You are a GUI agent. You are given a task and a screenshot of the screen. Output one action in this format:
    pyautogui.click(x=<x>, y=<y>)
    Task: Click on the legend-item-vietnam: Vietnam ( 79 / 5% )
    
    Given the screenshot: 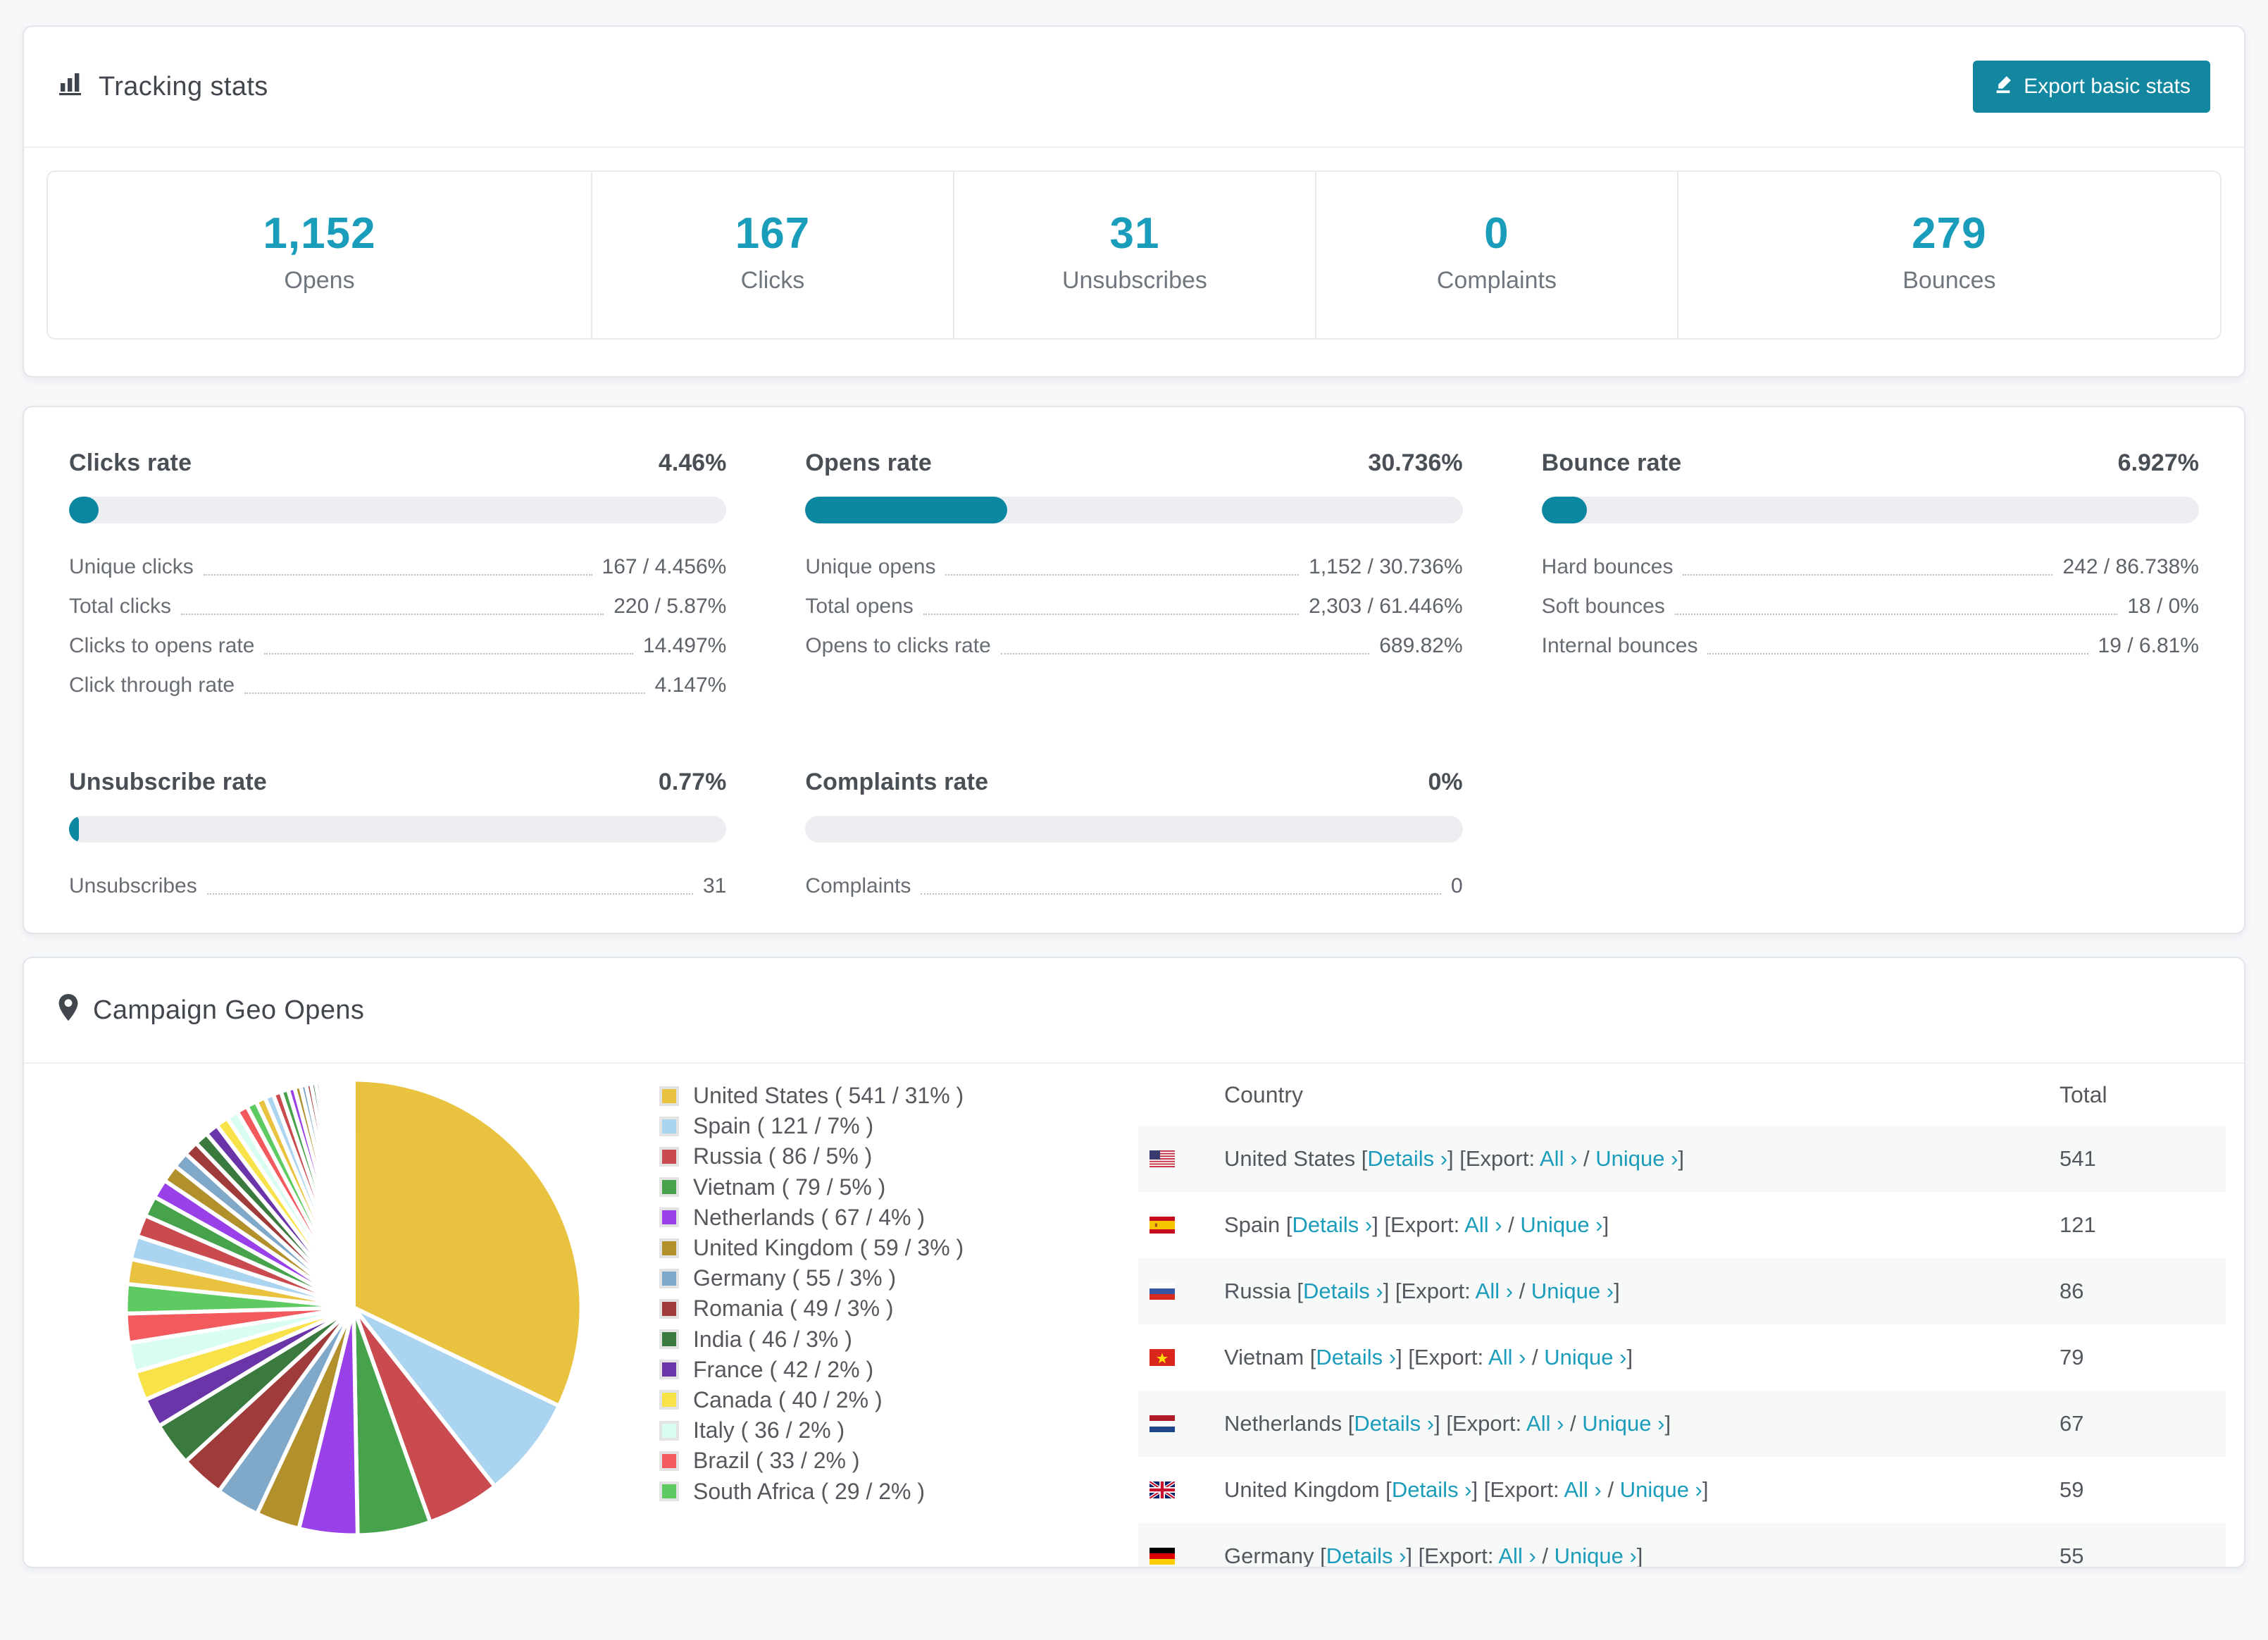 What is the action you would take?
    pyautogui.click(x=899, y=1187)
    